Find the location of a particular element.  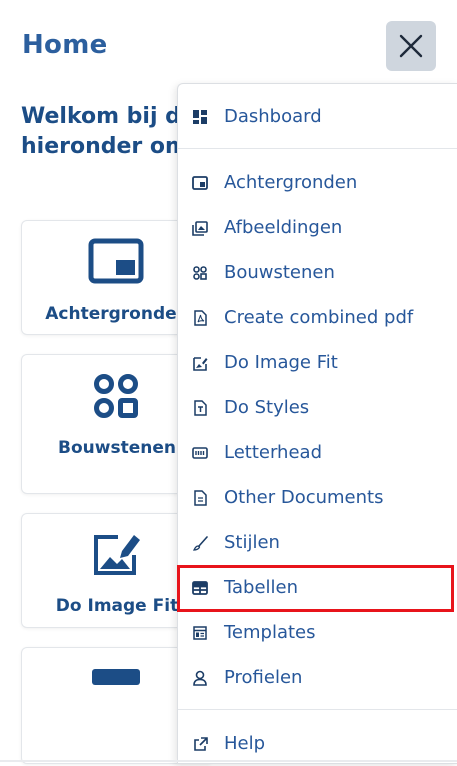

menu-item-label: Afbeeldingen is located at coordinates (283, 227).